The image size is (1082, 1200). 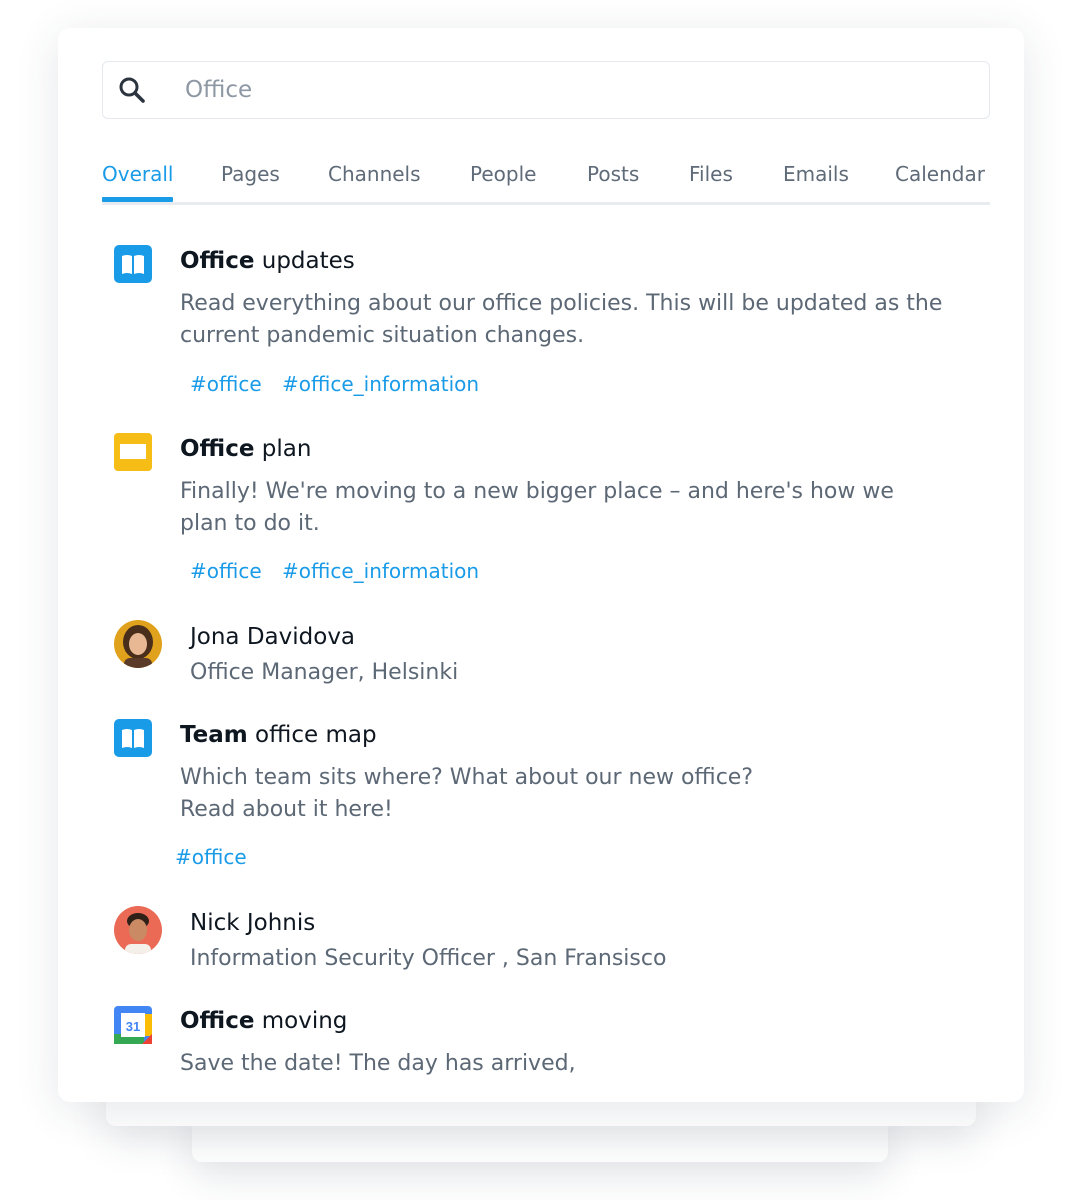 What do you see at coordinates (133, 452) in the screenshot?
I see `slides-icon` at bounding box center [133, 452].